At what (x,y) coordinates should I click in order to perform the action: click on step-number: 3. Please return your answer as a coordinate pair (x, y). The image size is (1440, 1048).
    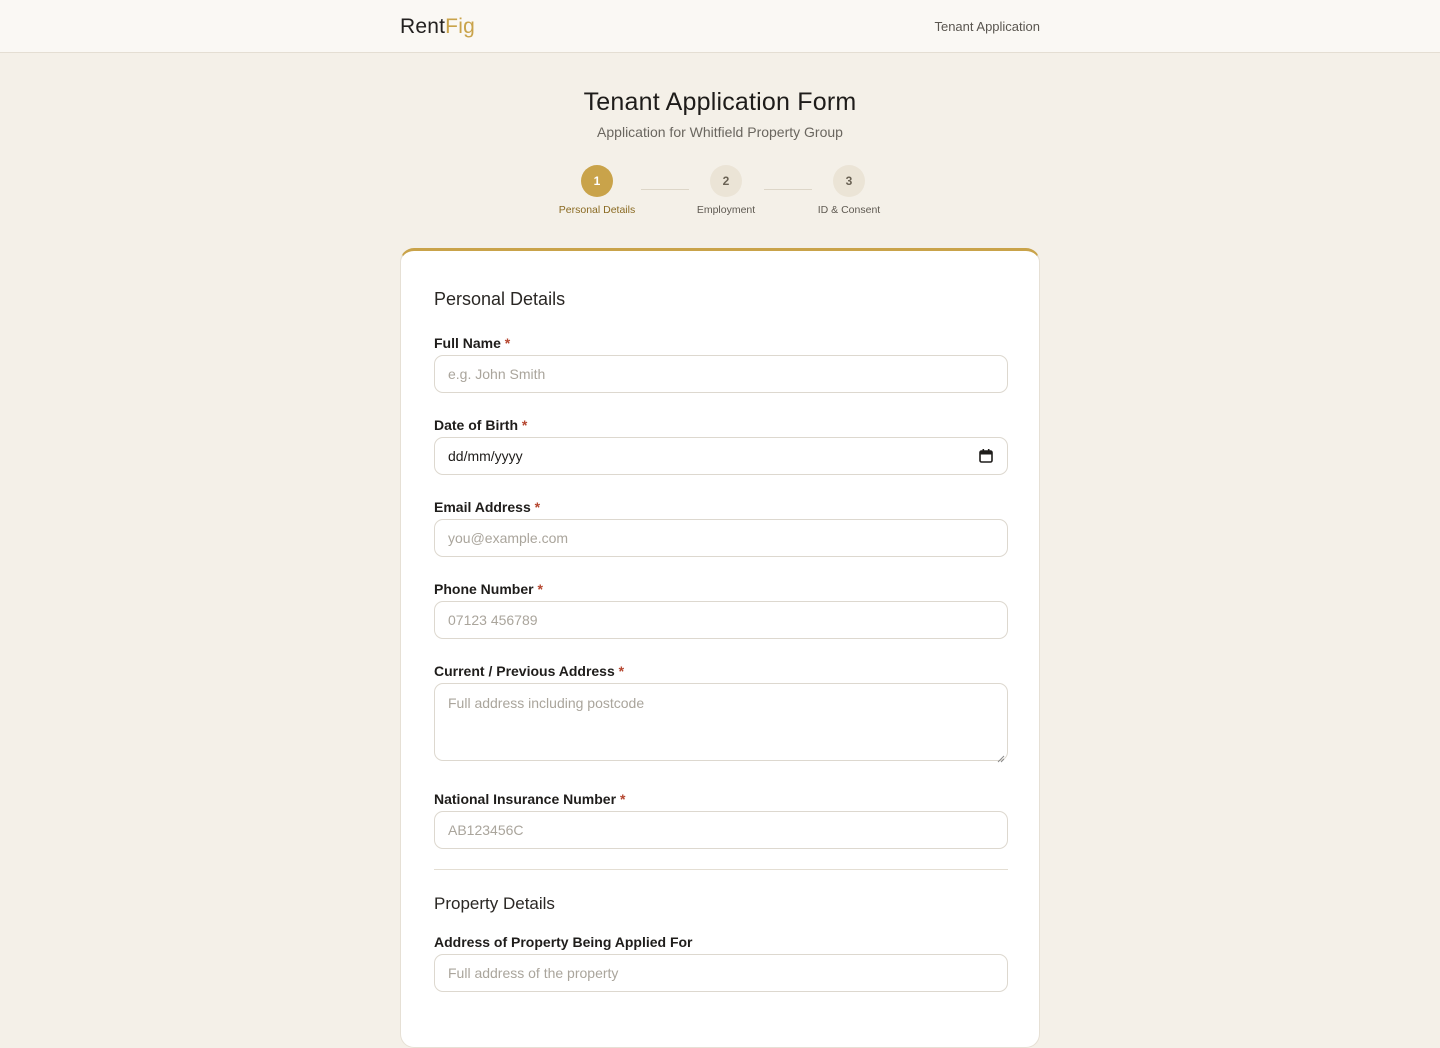
    Looking at the image, I should click on (849, 181).